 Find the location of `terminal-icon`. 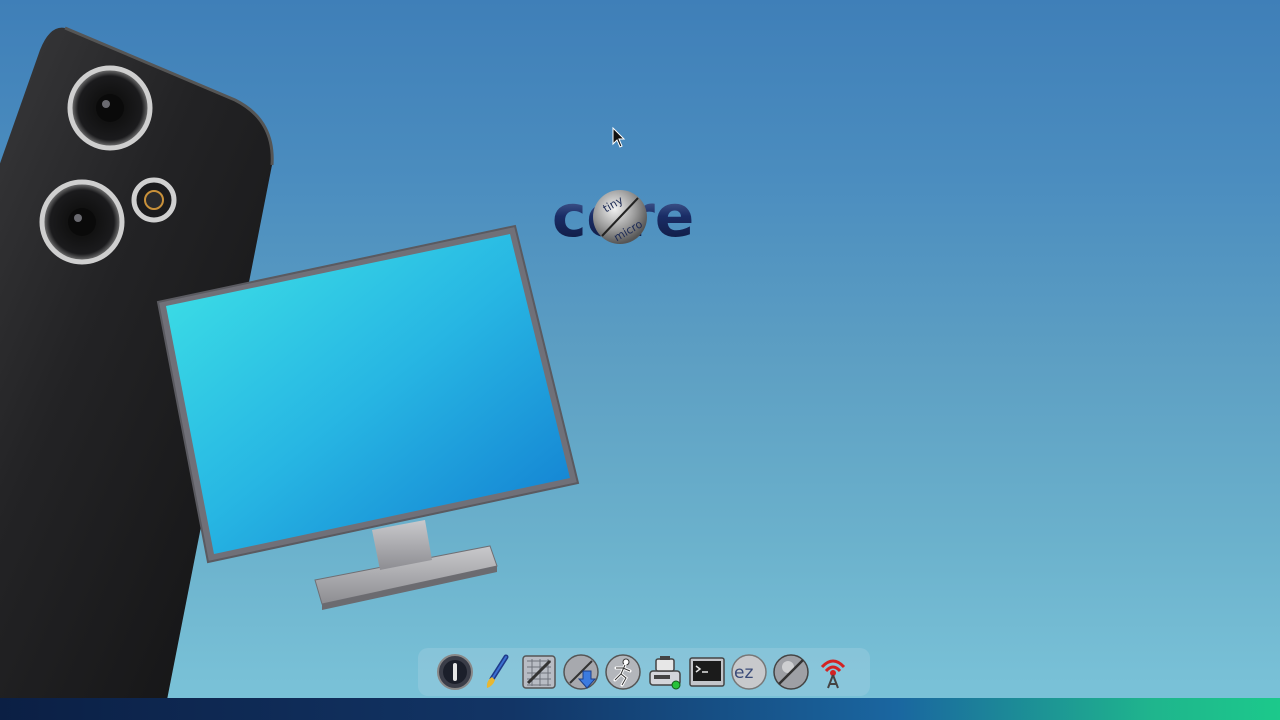

terminal-icon is located at coordinates (707, 672).